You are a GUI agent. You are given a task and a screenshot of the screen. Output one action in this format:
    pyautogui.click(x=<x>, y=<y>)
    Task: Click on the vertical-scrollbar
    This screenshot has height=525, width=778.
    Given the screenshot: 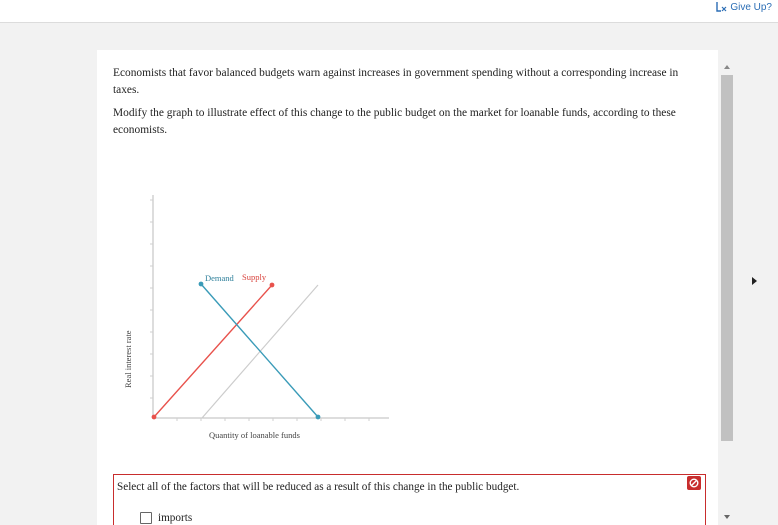 What is the action you would take?
    pyautogui.click(x=727, y=292)
    